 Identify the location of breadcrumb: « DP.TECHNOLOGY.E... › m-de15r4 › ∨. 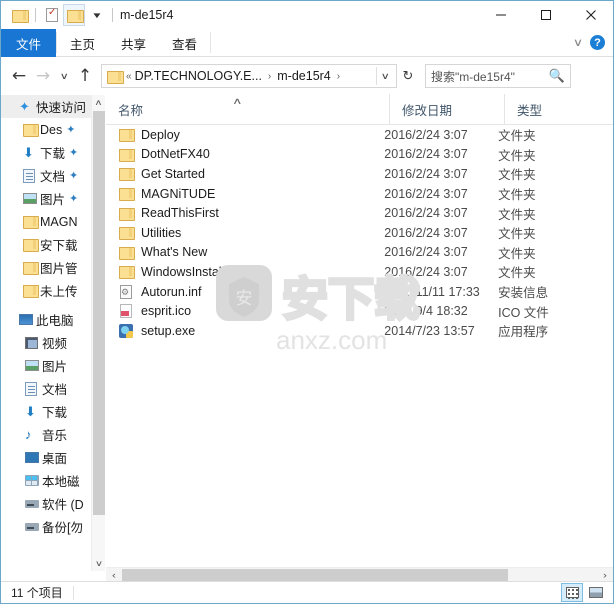
(249, 76).